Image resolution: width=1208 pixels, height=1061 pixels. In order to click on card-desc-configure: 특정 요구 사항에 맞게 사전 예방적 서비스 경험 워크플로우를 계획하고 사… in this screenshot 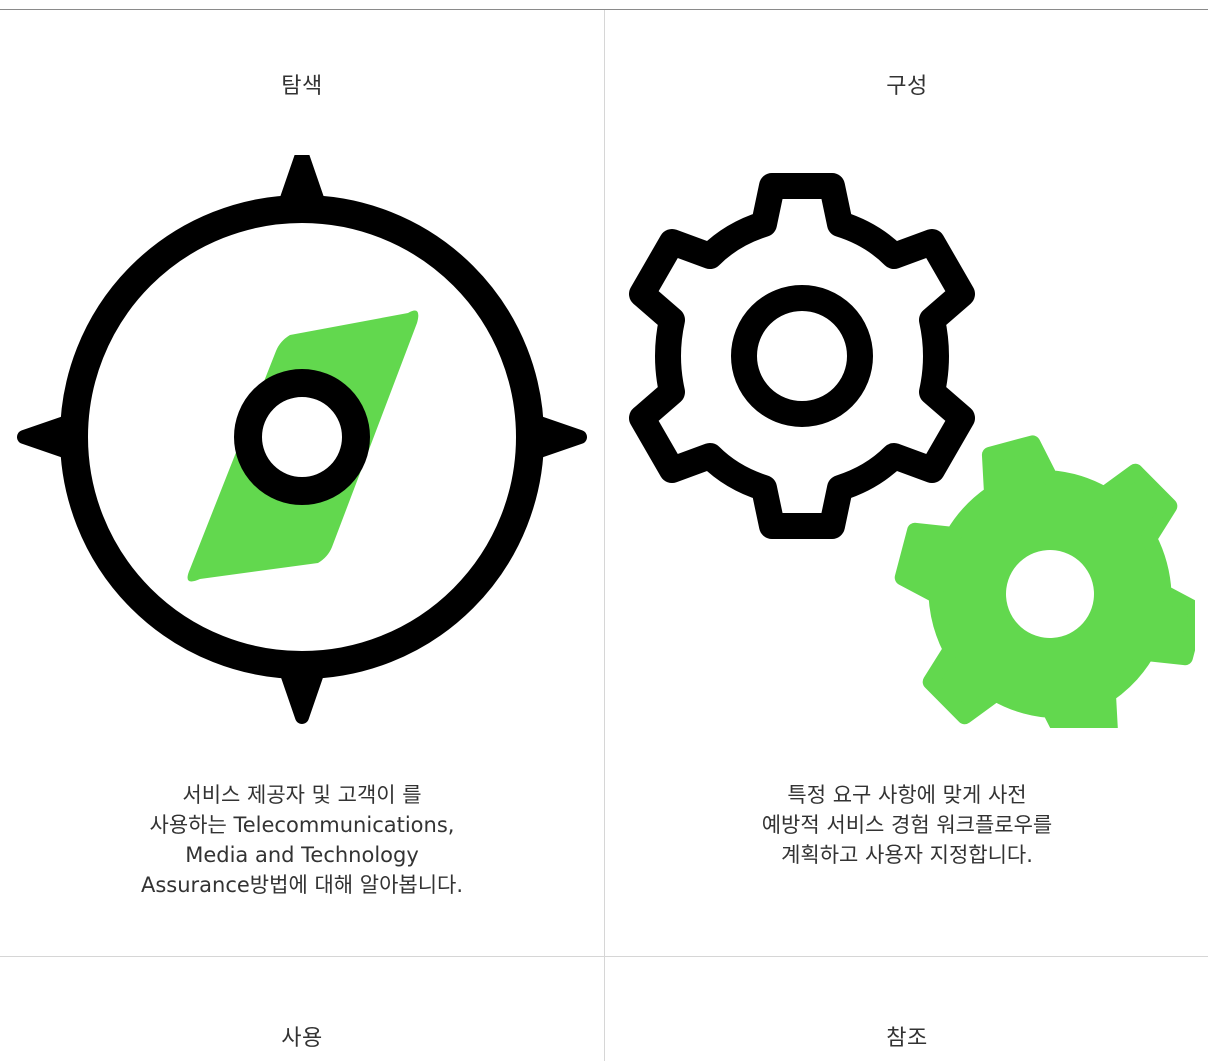, I will do `click(906, 825)`.